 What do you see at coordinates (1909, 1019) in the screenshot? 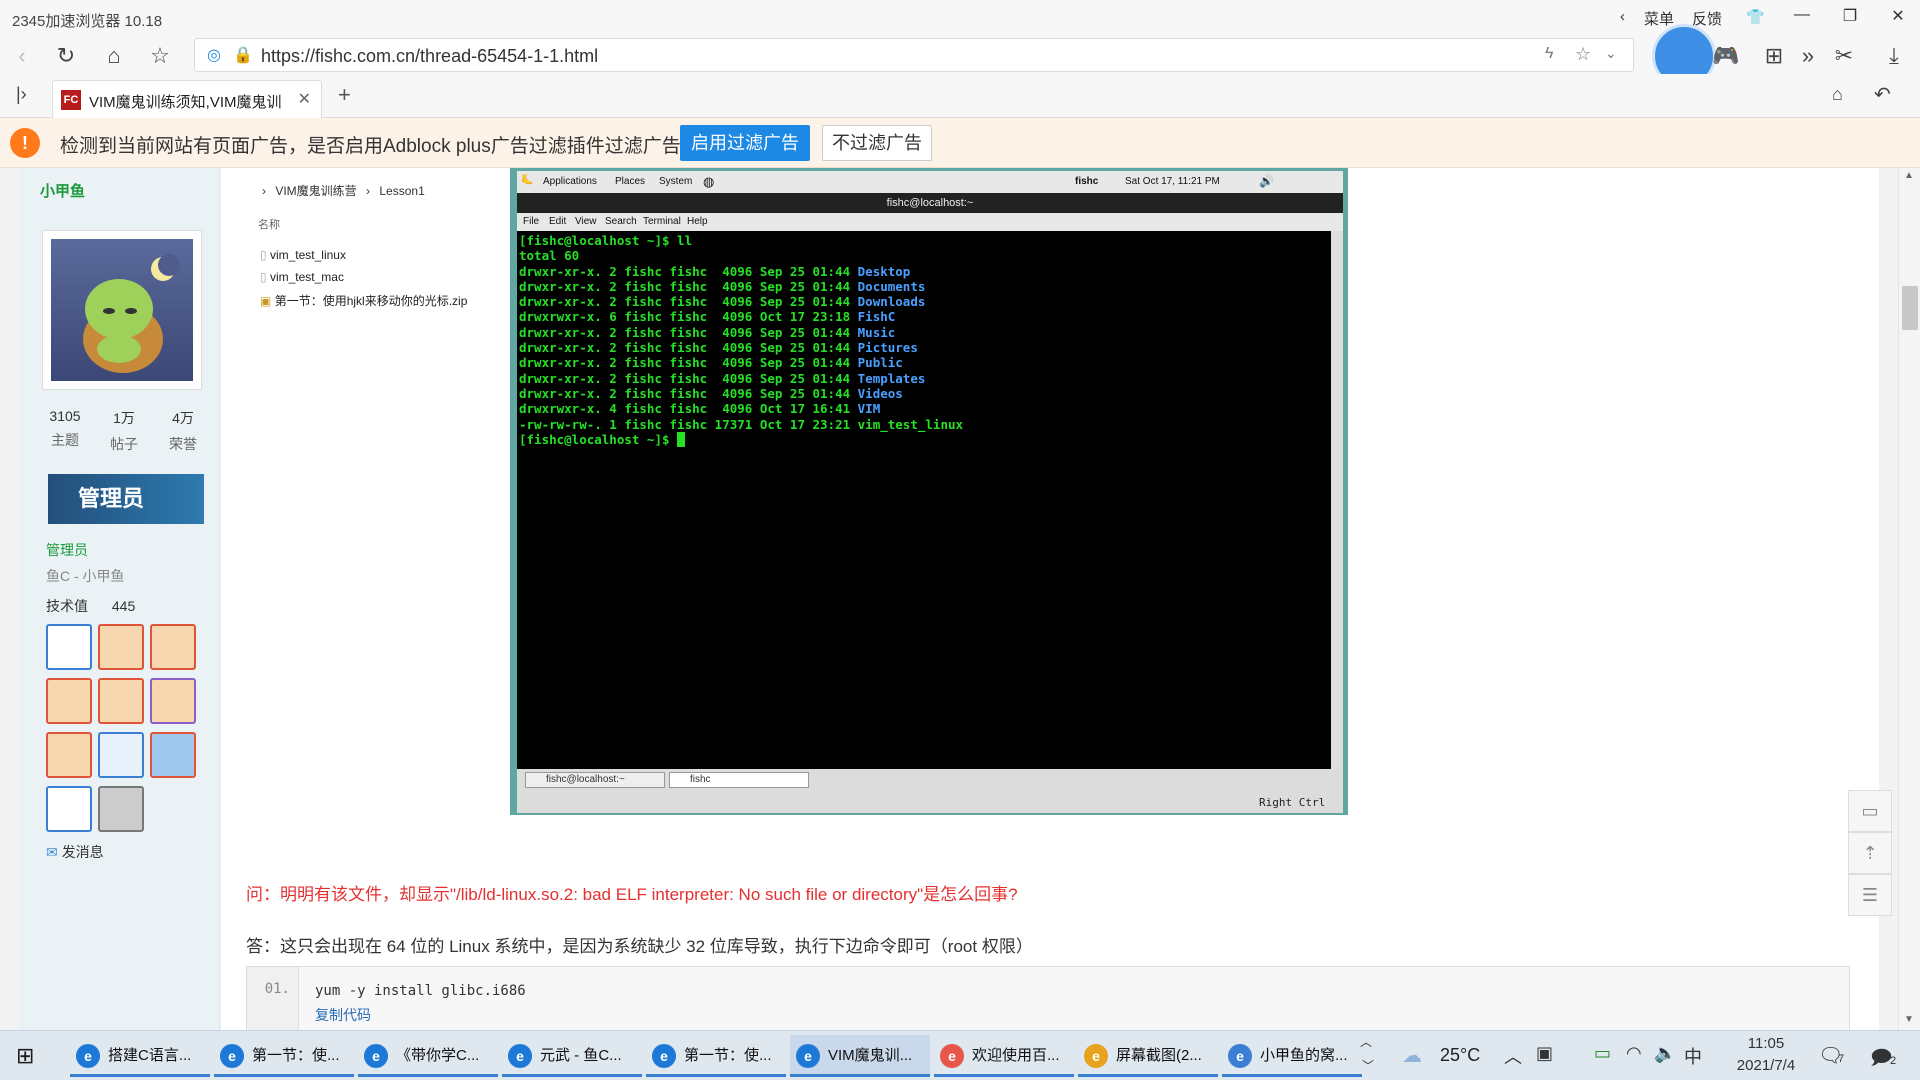
I see `scroll-down-icon: ▼` at bounding box center [1909, 1019].